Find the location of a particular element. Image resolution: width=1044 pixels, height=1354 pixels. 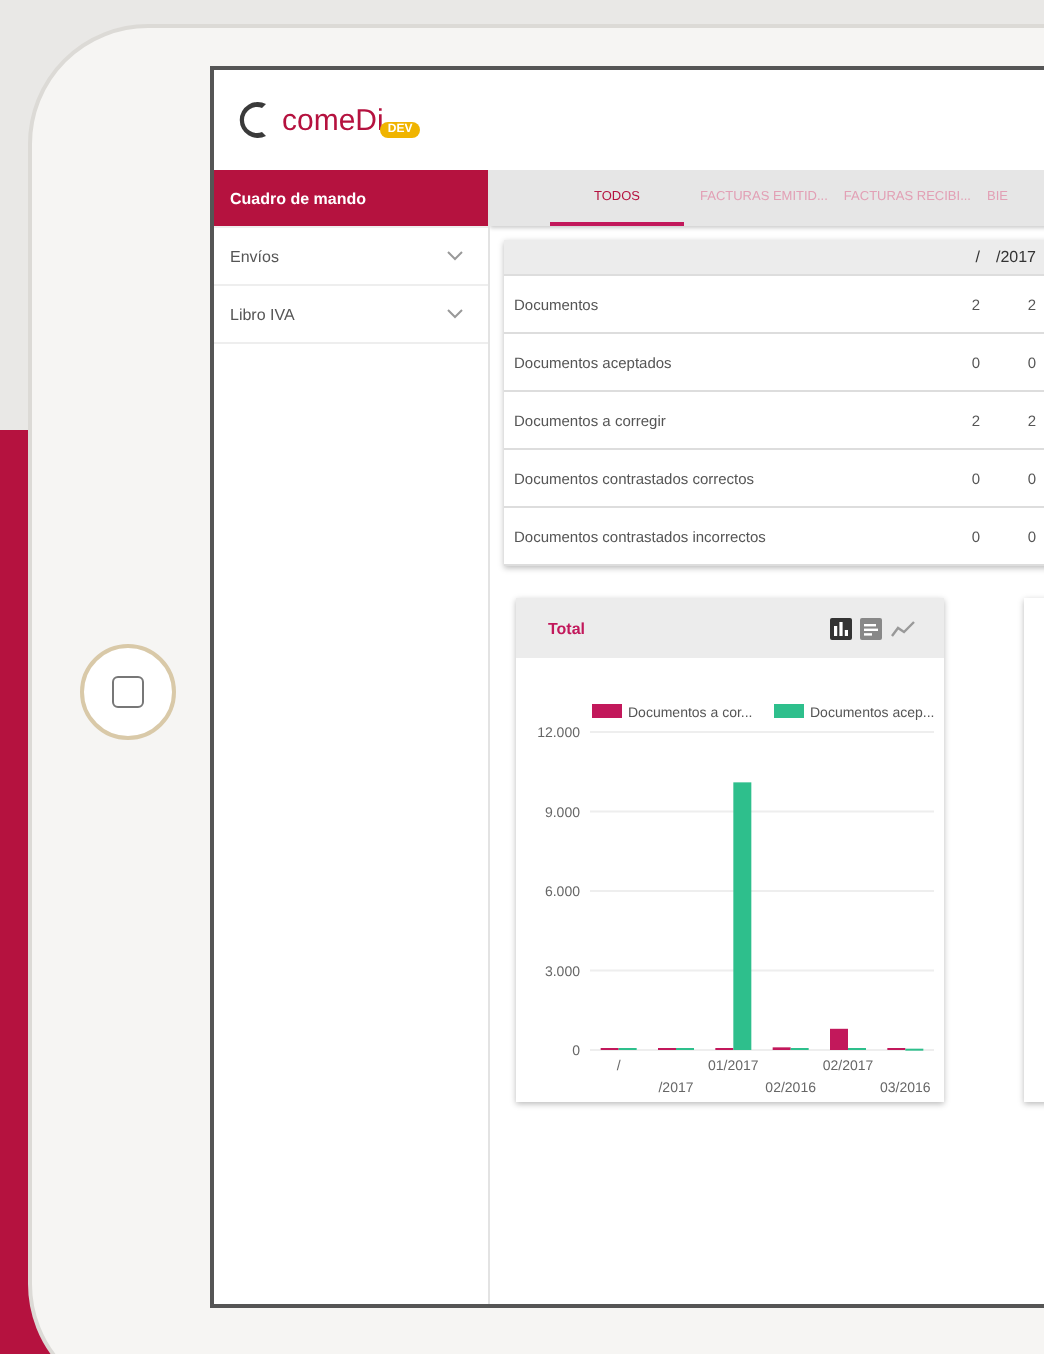

line-chart-icon is located at coordinates (903, 628).